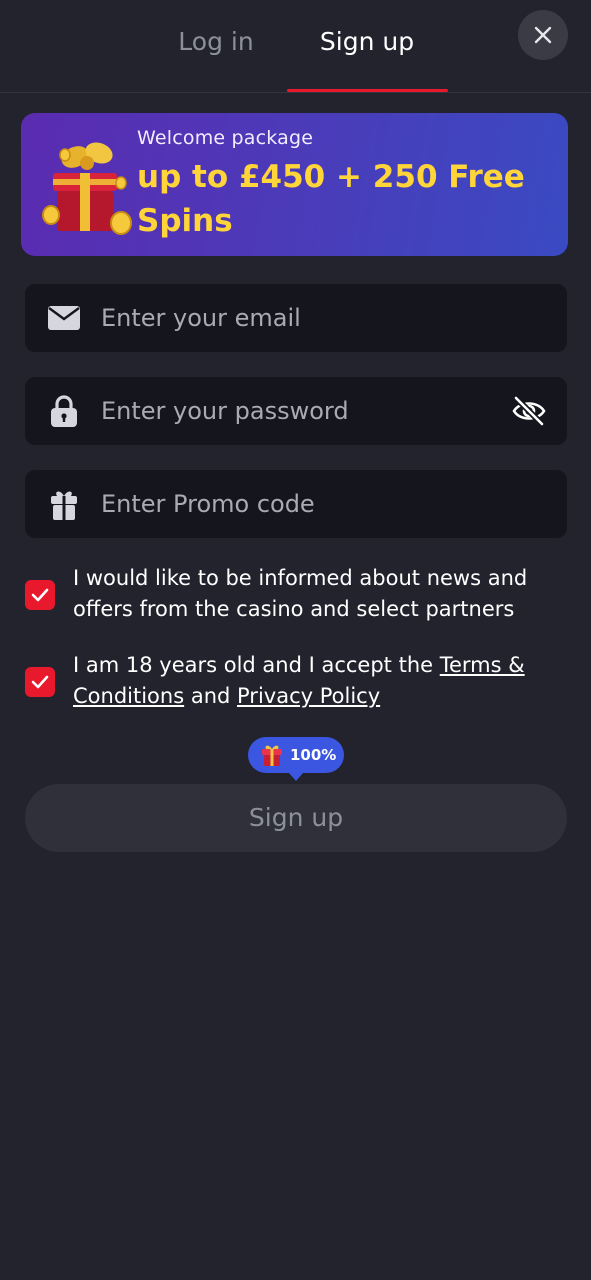 The image size is (591, 1280). Describe the element at coordinates (367, 44) in the screenshot. I see `tab-signup: Sign up` at that location.